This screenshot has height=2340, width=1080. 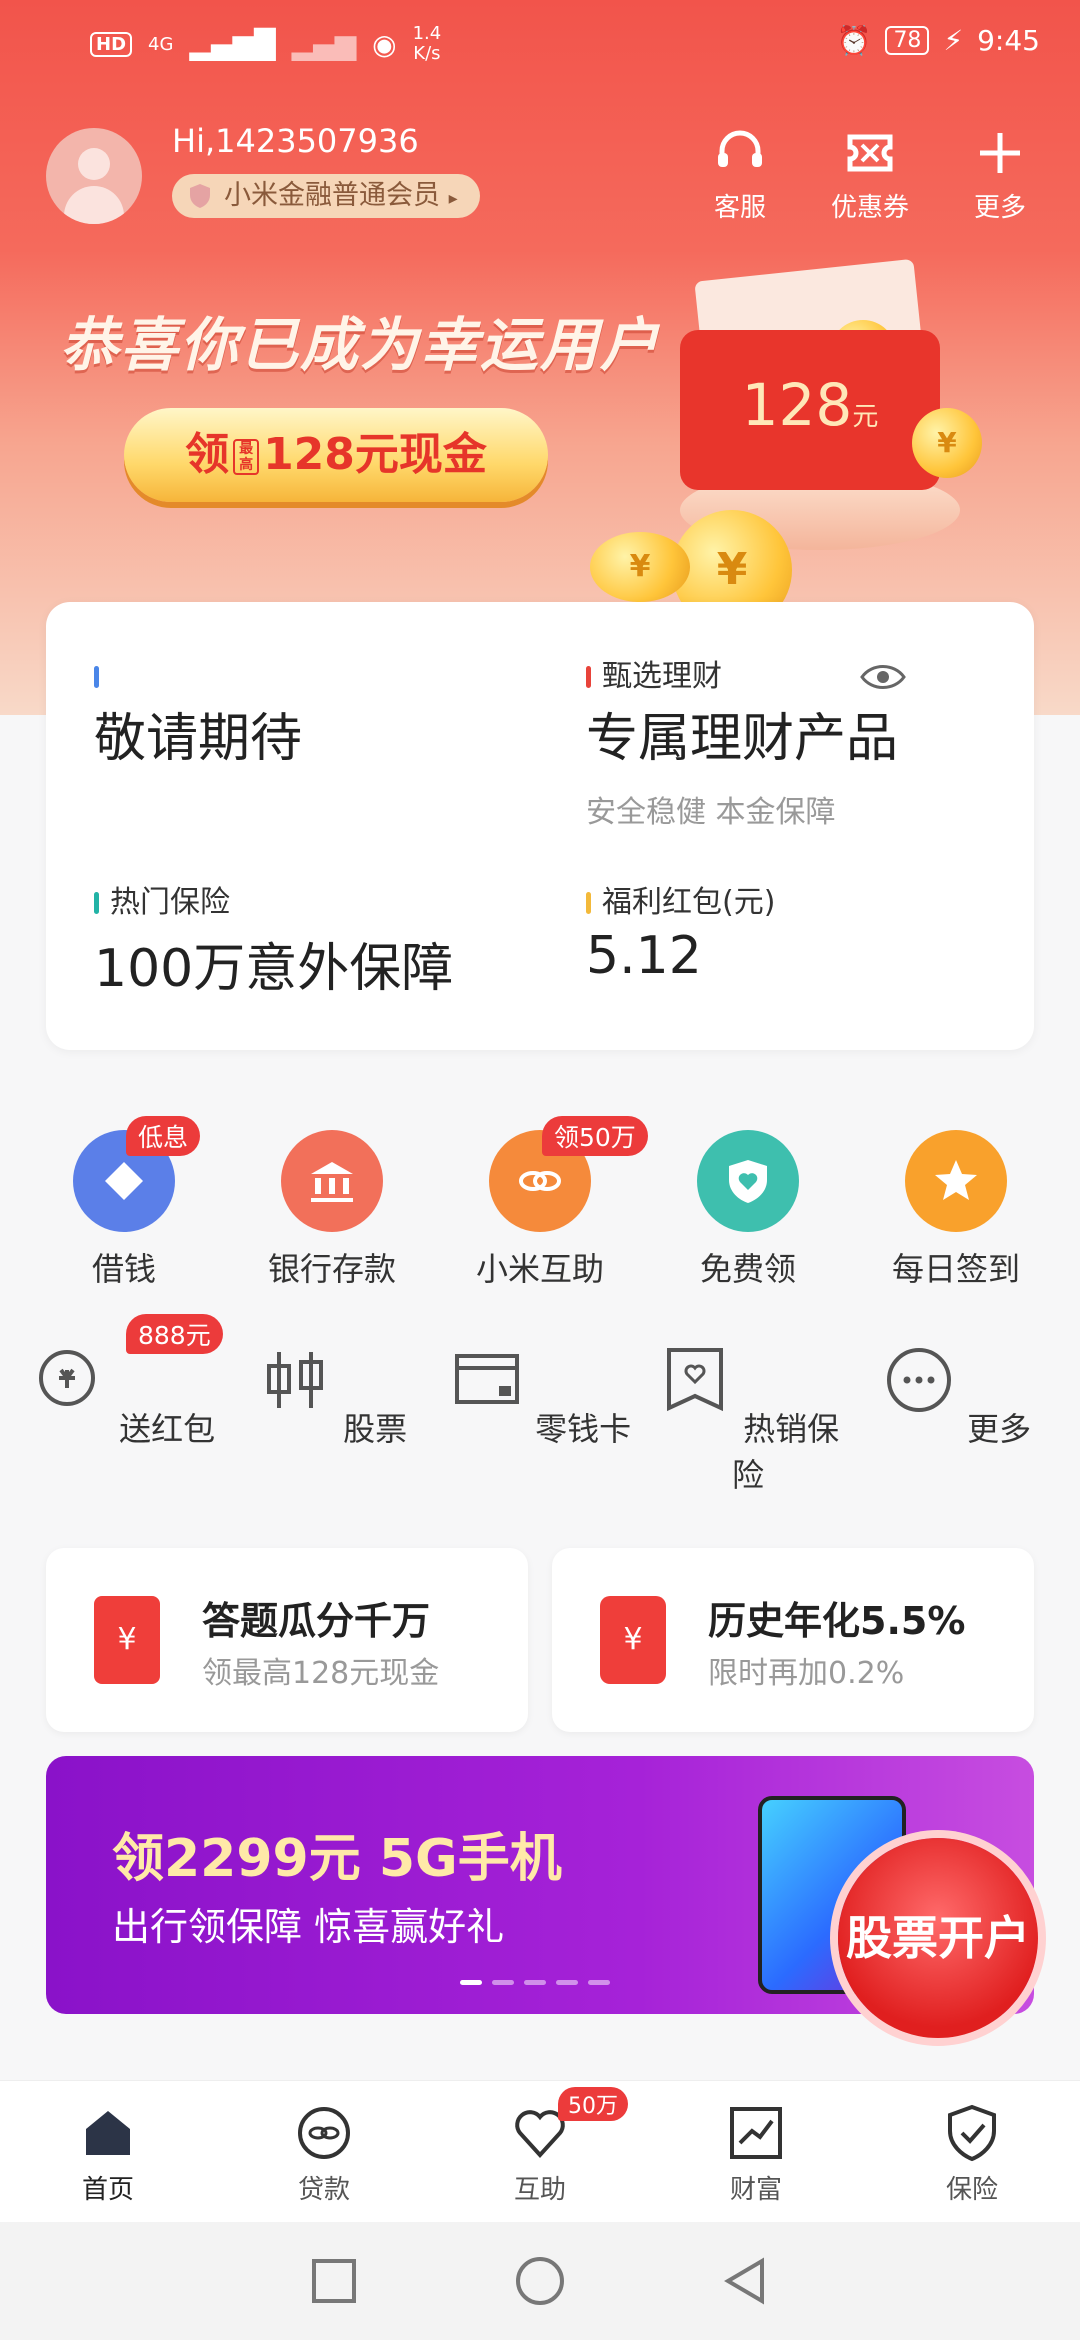 What do you see at coordinates (1000, 153) in the screenshot?
I see `plus-icon` at bounding box center [1000, 153].